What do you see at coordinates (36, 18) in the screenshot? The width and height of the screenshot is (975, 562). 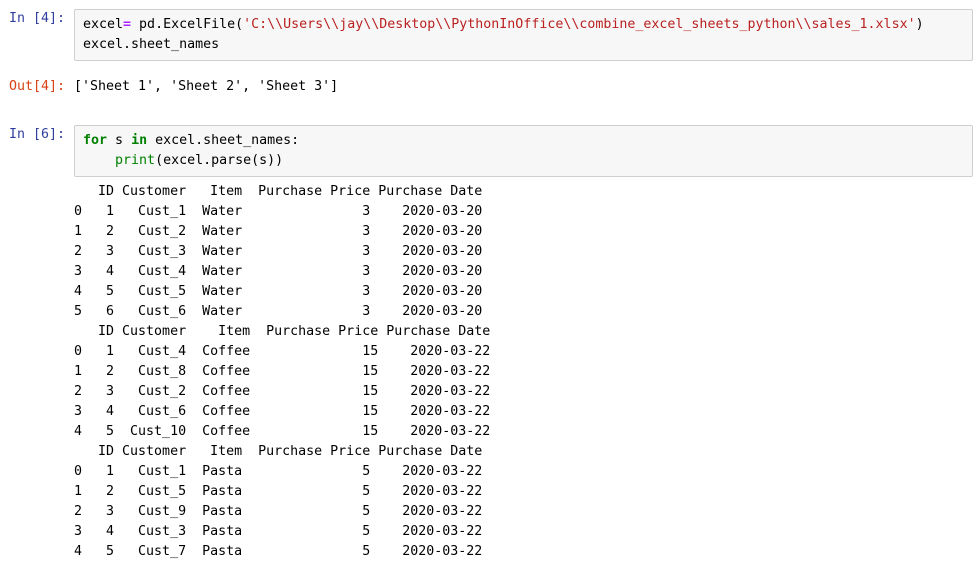 I see `input-prompt-1: In [4]:` at bounding box center [36, 18].